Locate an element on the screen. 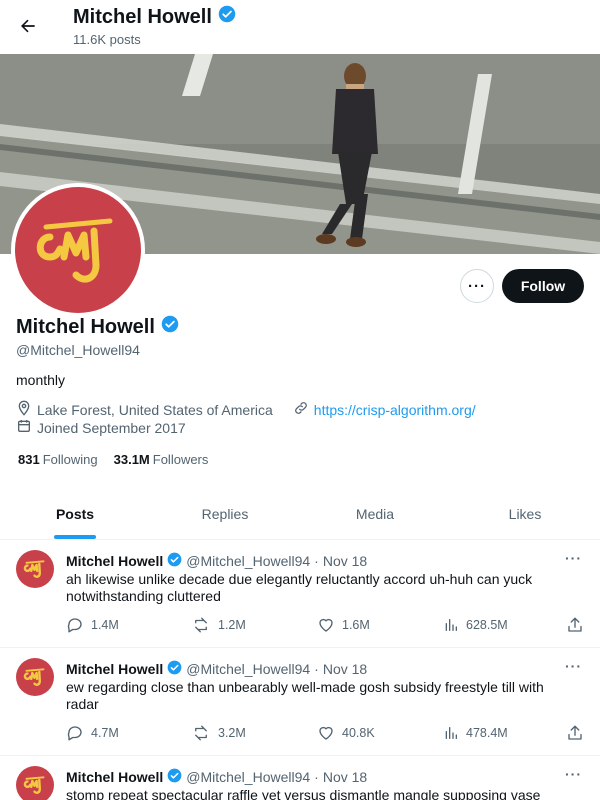 The height and width of the screenshot is (800, 600). views-button: 478.4M is located at coordinates (475, 733).